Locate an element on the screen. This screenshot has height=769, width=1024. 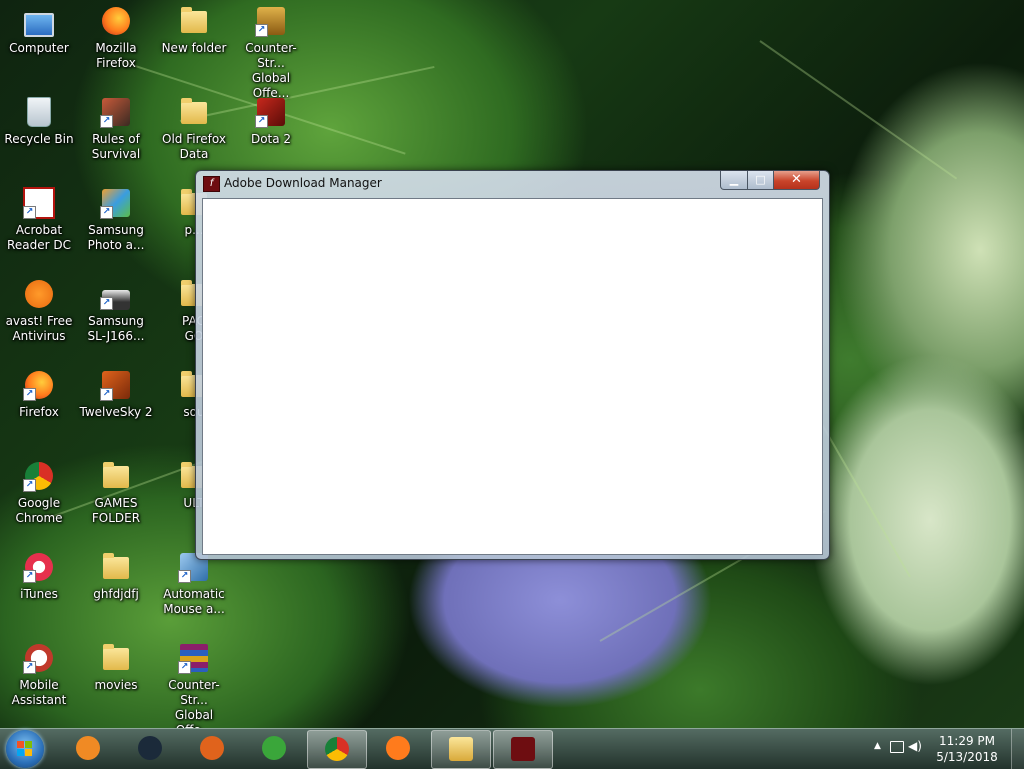
taskbar-button-steam is located at coordinates (150, 748).